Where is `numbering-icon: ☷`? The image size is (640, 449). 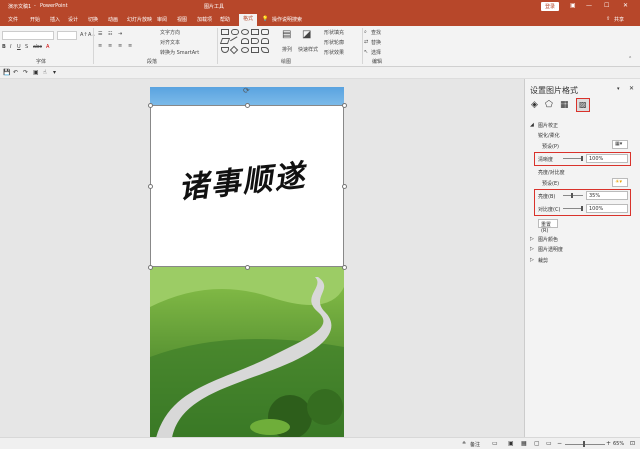
numbering-icon: ☷ is located at coordinates (110, 34).